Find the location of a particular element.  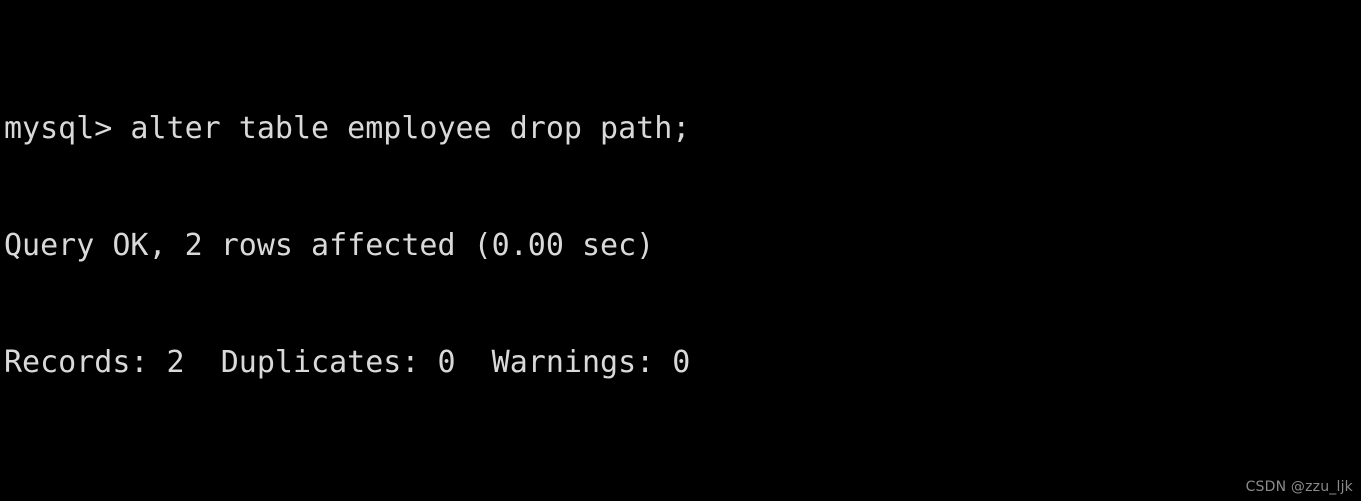

terminal-line-query-ok: Query OK, 2 rows affected (0.00 sec) is located at coordinates (329, 245).